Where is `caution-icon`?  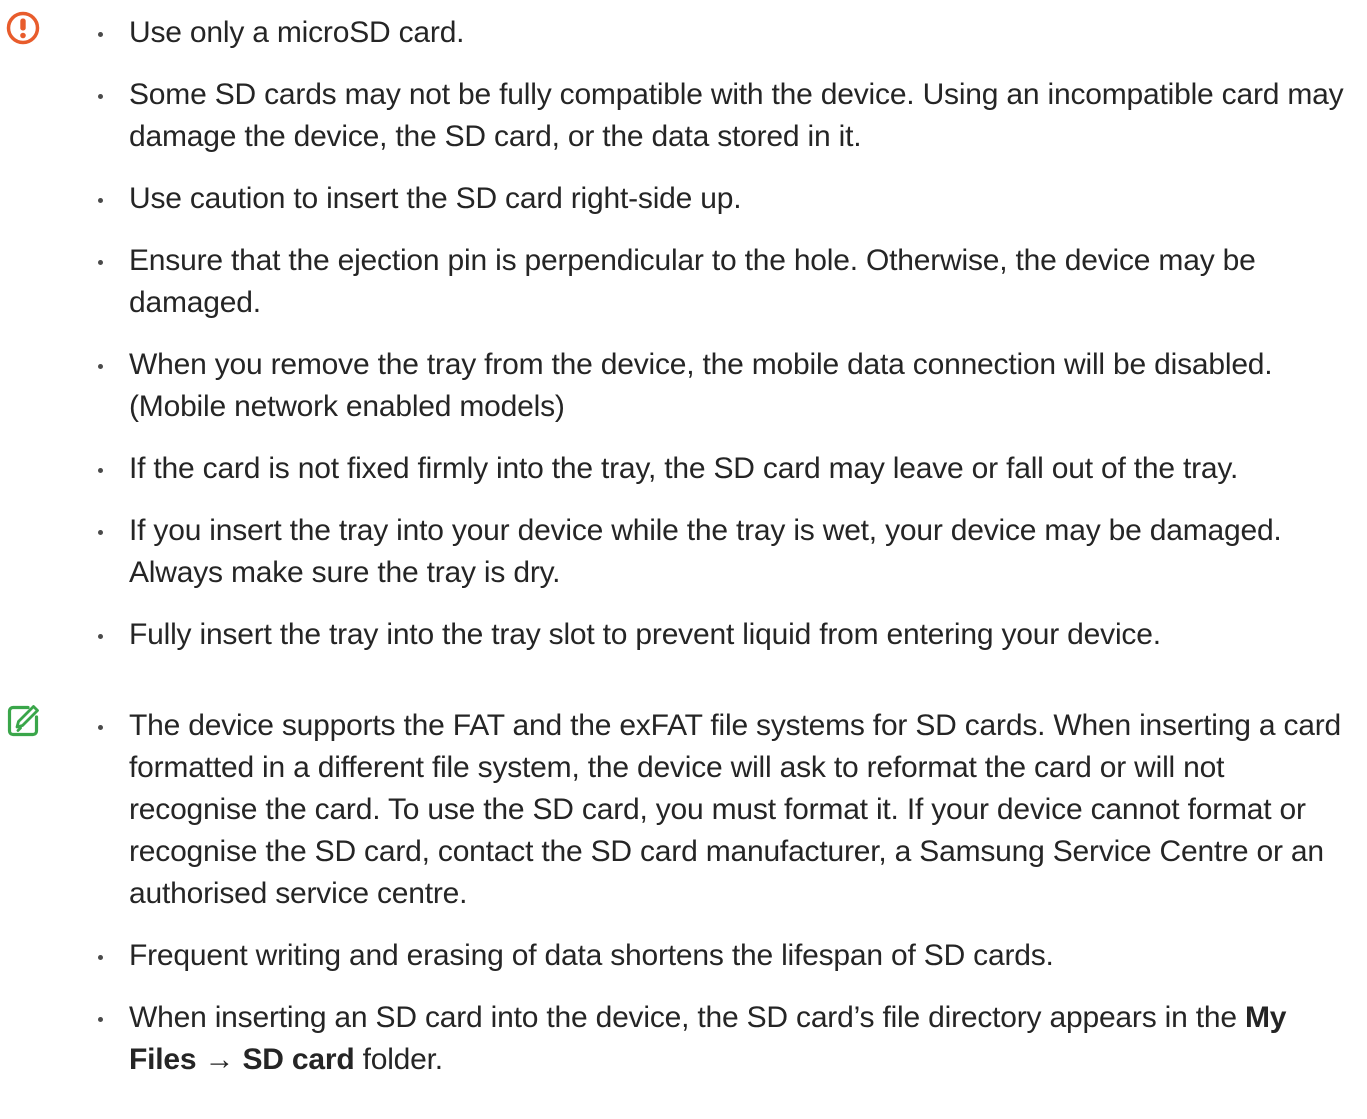 caution-icon is located at coordinates (23, 28).